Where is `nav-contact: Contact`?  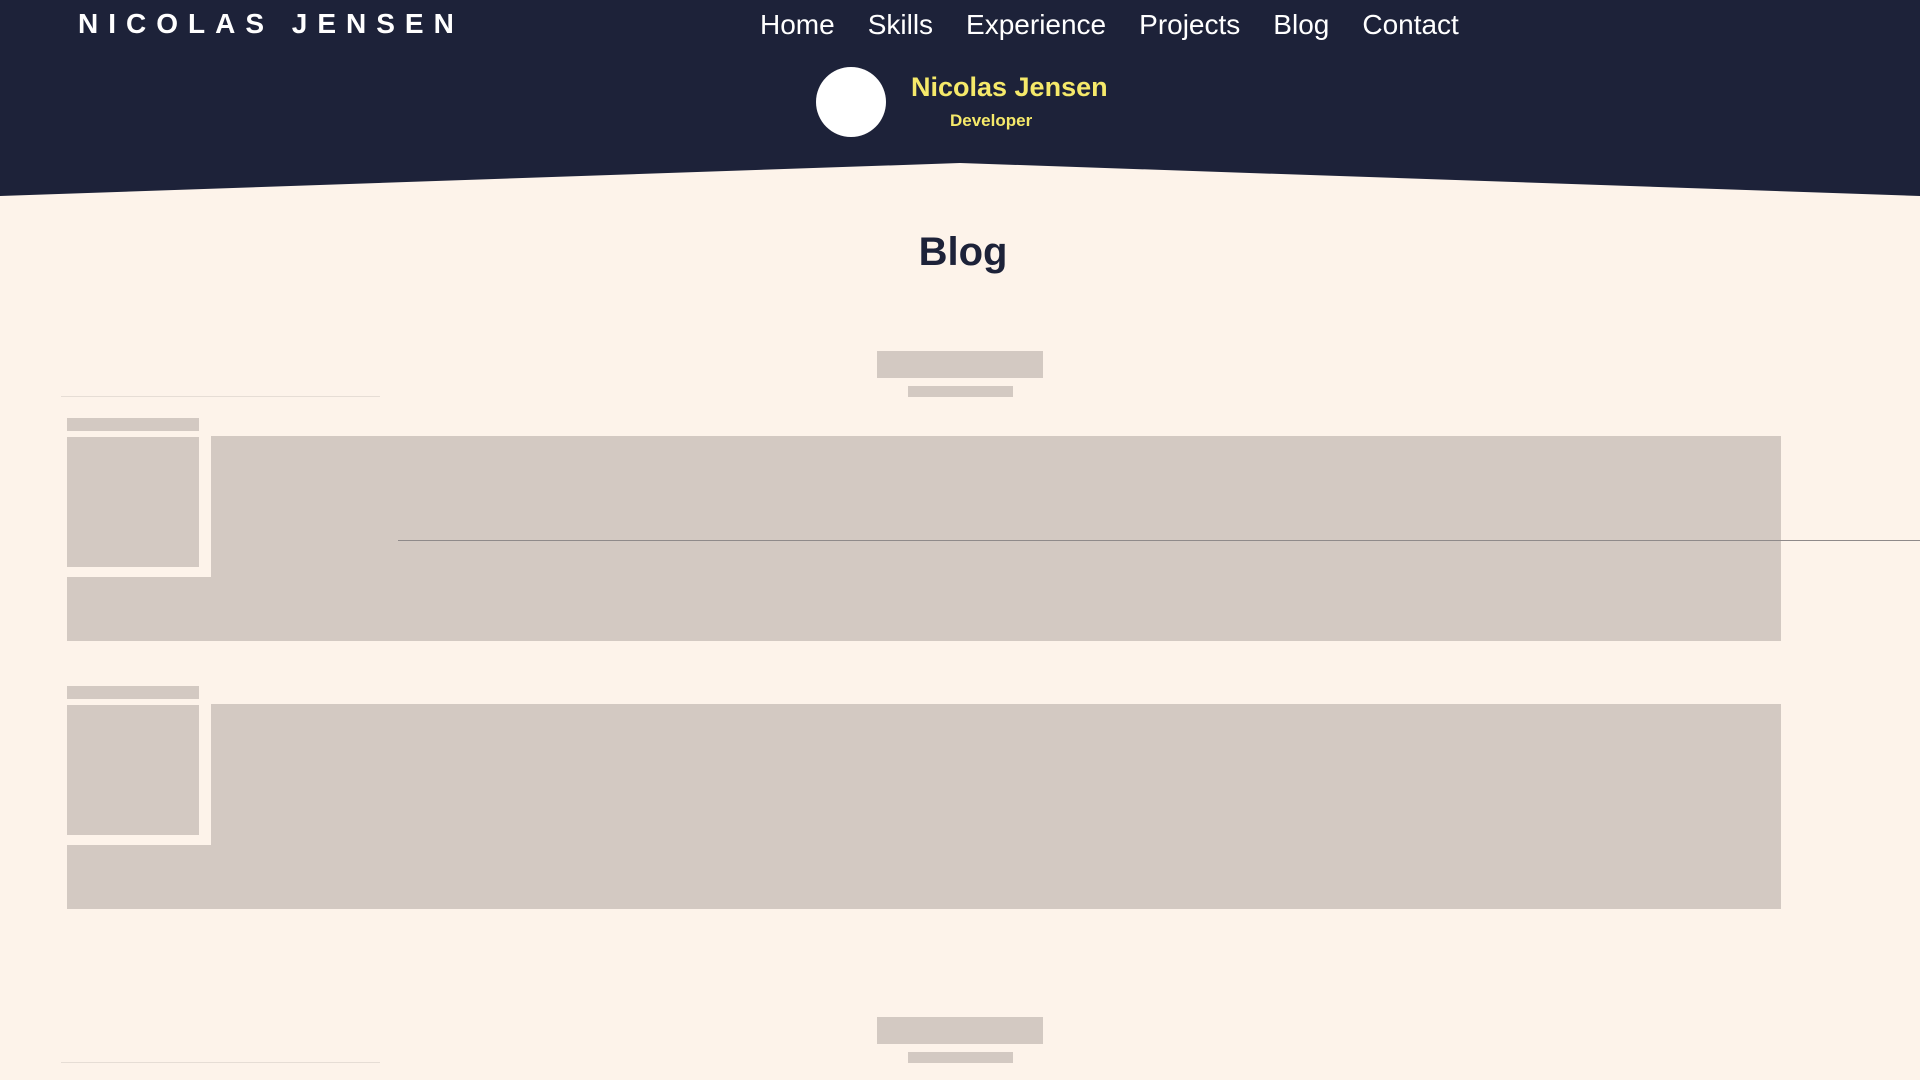 nav-contact: Contact is located at coordinates (1410, 25).